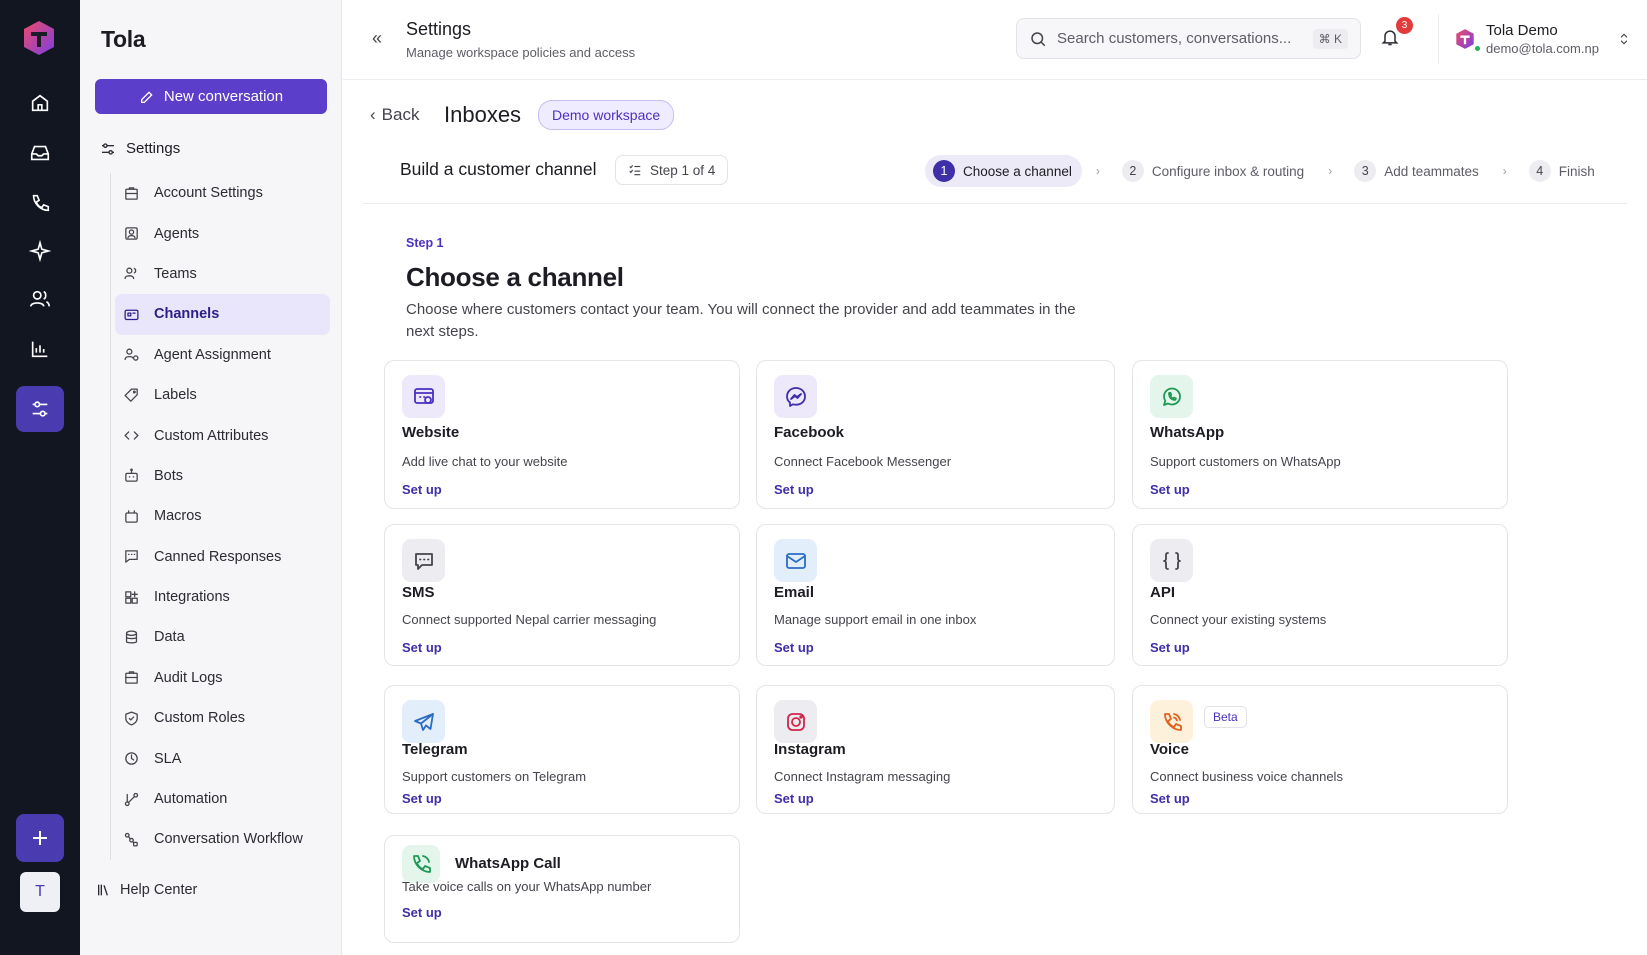 Image resolution: width=1647 pixels, height=955 pixels. Describe the element at coordinates (435, 749) in the screenshot. I see `channel-name: Telegram` at that location.